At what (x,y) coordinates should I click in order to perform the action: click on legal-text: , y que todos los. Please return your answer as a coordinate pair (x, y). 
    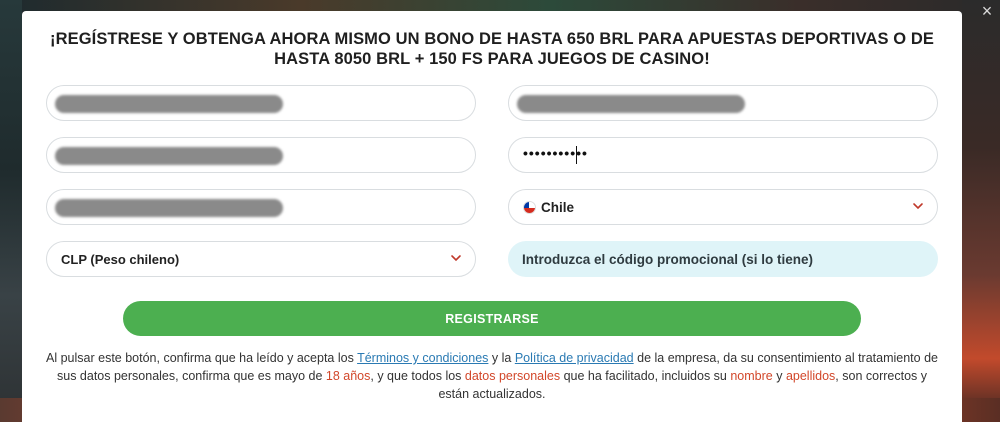
    Looking at the image, I should click on (417, 376).